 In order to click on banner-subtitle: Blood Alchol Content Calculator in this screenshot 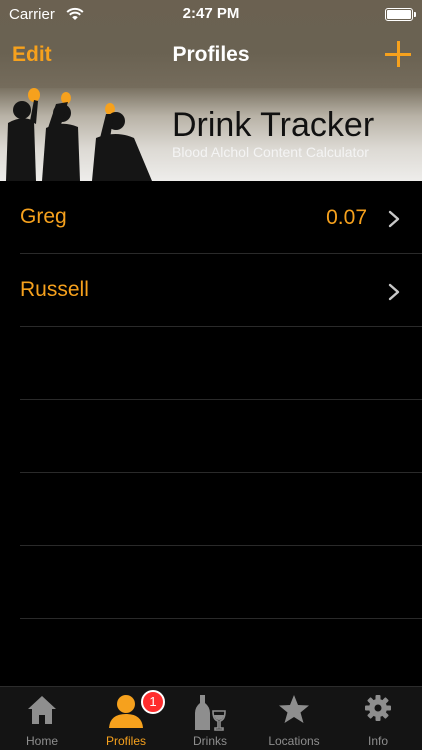, I will do `click(270, 152)`.